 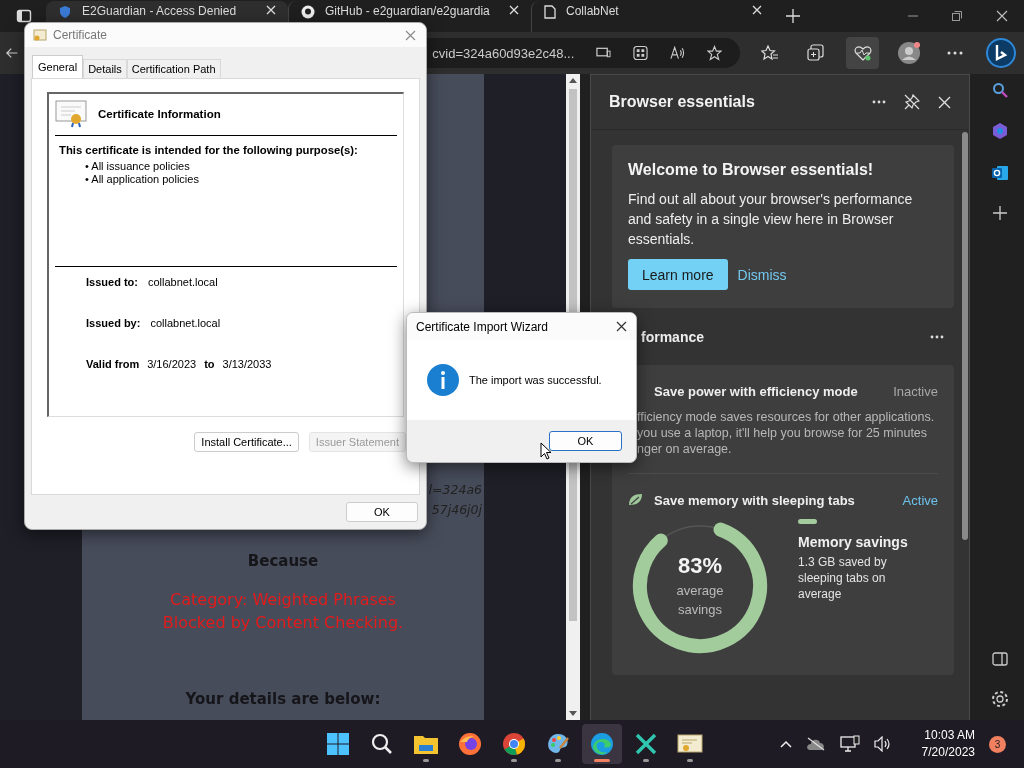 What do you see at coordinates (159, 114) in the screenshot?
I see `info-title: Certificate Information` at bounding box center [159, 114].